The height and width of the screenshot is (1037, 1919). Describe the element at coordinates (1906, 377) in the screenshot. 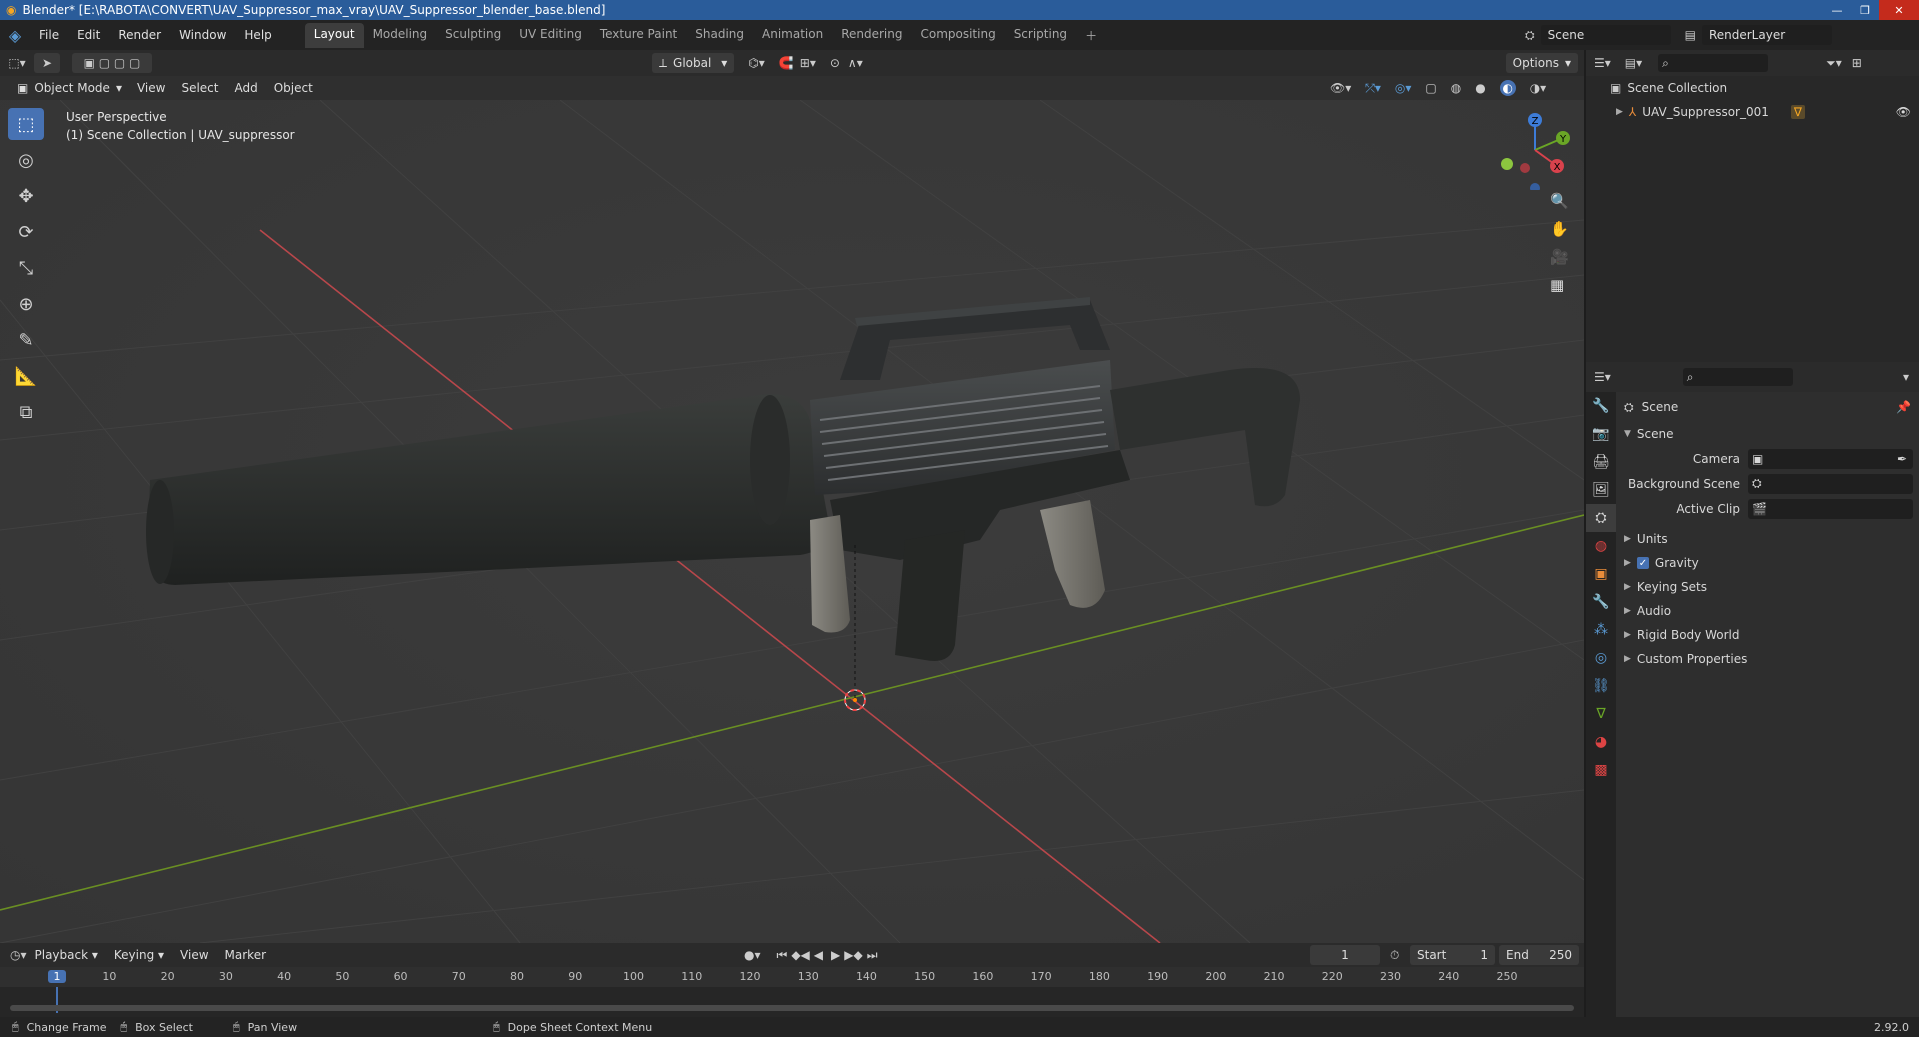

I see `properties-options-icon: ▾` at that location.